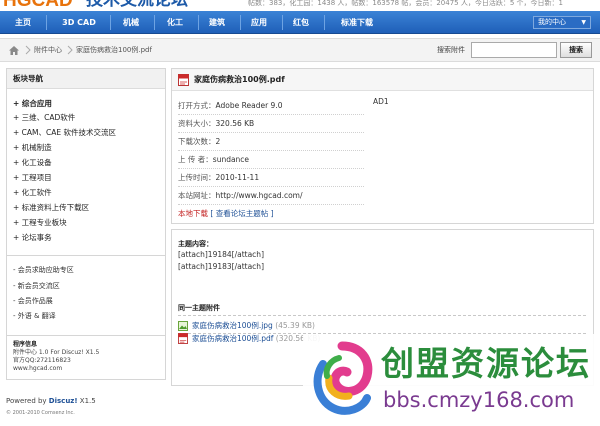 This screenshot has height=426, width=600. Describe the element at coordinates (23, 22) in the screenshot. I see `nav-item-home: 主页` at that location.